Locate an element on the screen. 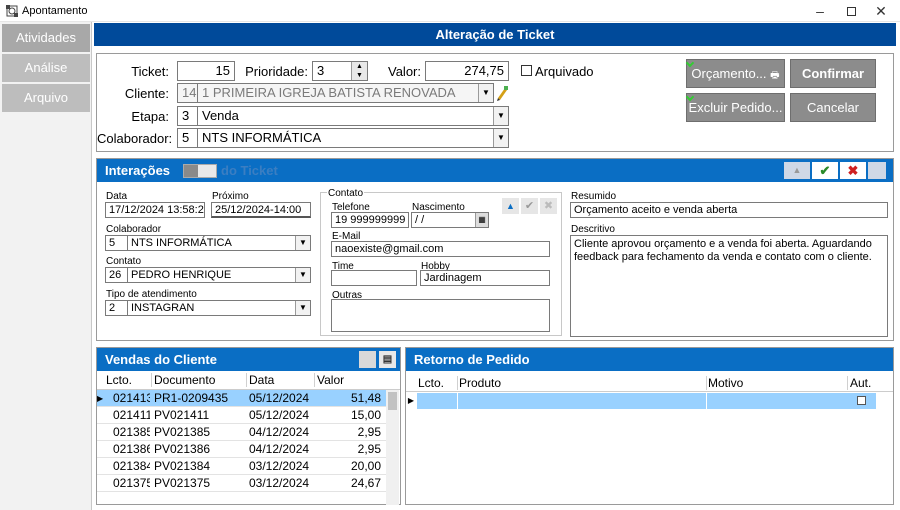 The image size is (900, 510). prioridade-spinner: ▲ ▼ is located at coordinates (359, 71).